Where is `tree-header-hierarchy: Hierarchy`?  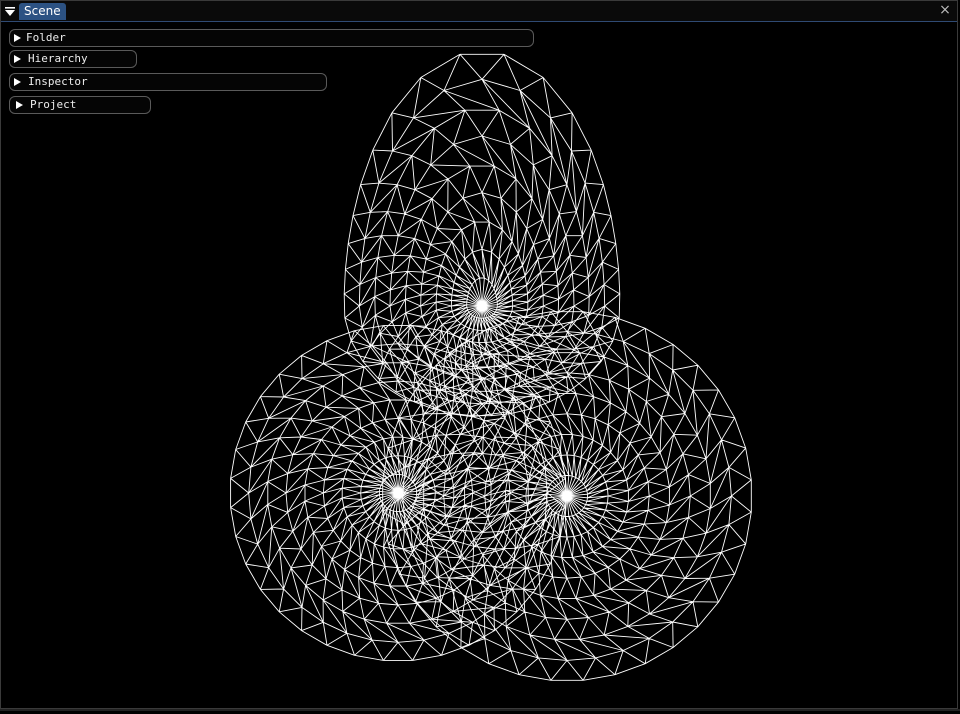
tree-header-hierarchy: Hierarchy is located at coordinates (73, 59).